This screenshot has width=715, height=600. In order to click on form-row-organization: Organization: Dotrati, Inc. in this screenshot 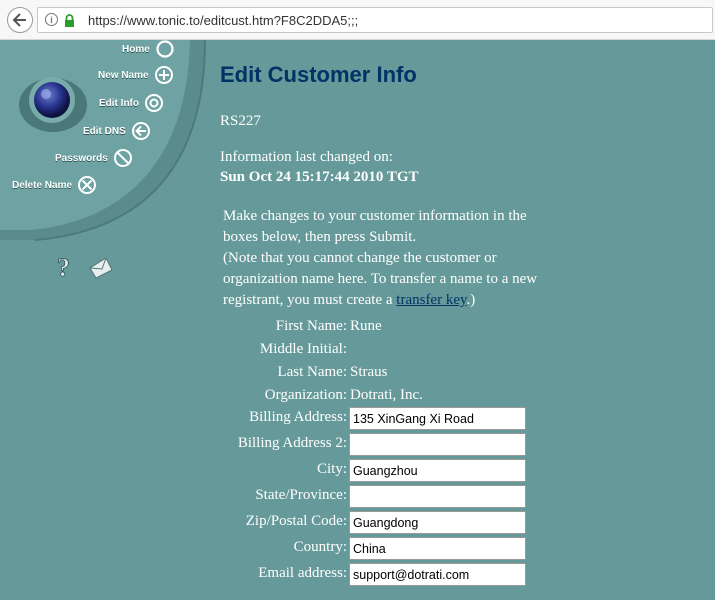, I will do `click(357, 395)`.